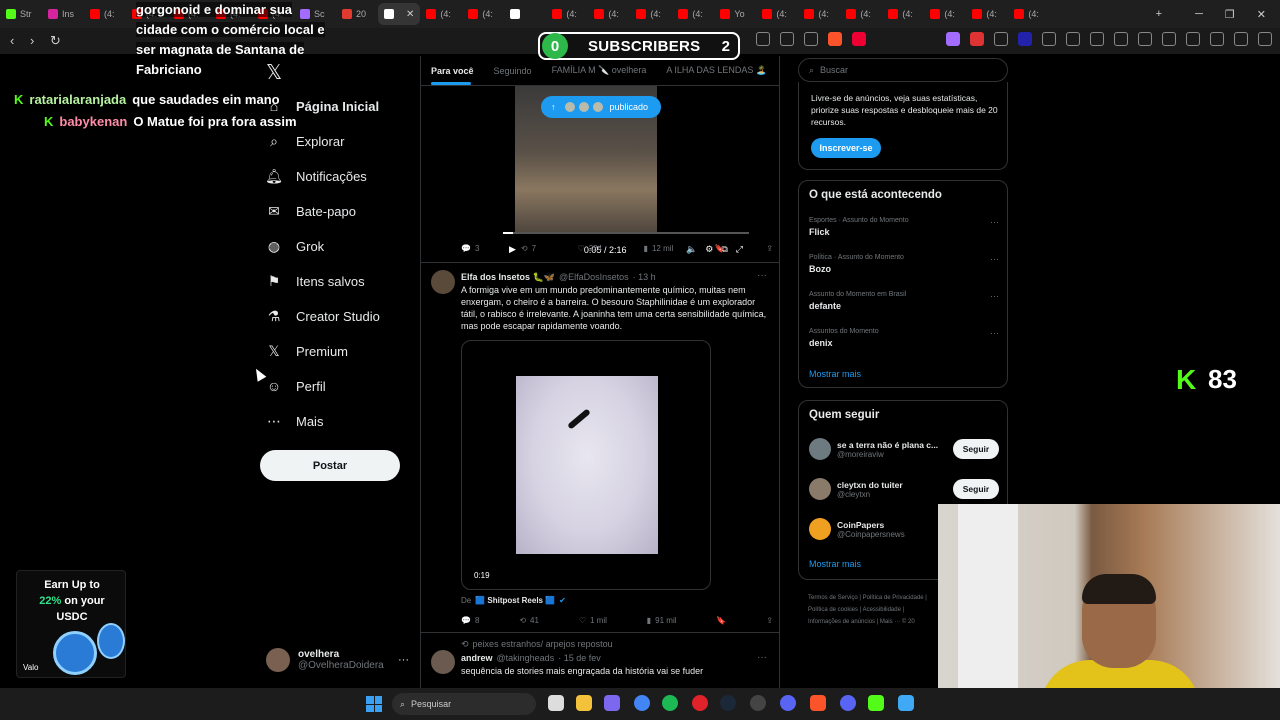 The height and width of the screenshot is (720, 1280). What do you see at coordinates (1230, 14) in the screenshot?
I see `maximize-icon: ❐` at bounding box center [1230, 14].